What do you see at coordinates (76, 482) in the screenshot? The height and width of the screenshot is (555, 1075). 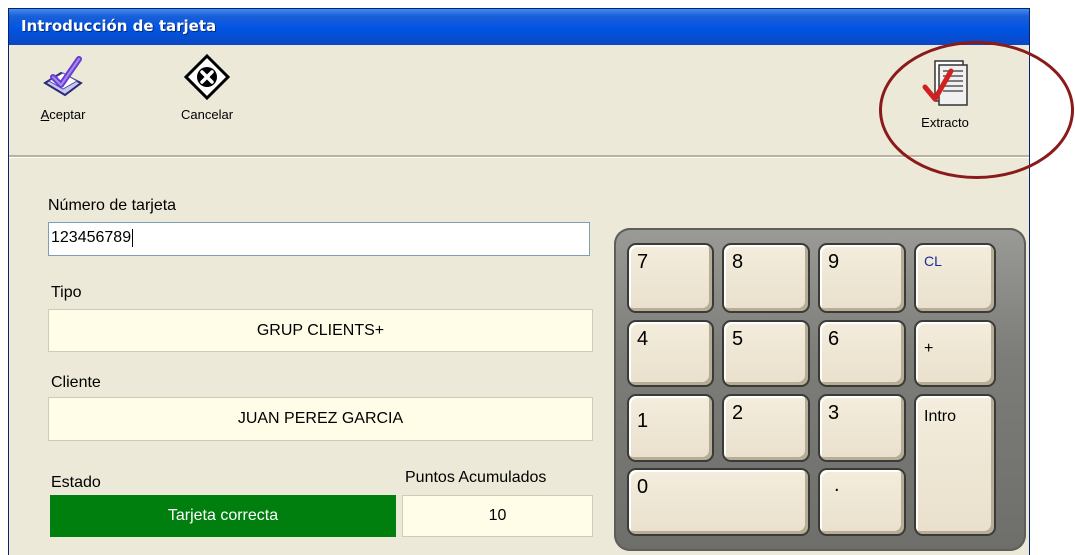 I see `estado-label: Estado` at bounding box center [76, 482].